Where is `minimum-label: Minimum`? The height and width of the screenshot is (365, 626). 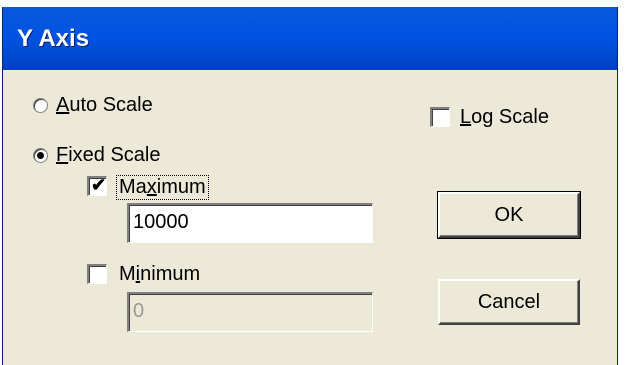 minimum-label: Minimum is located at coordinates (159, 274).